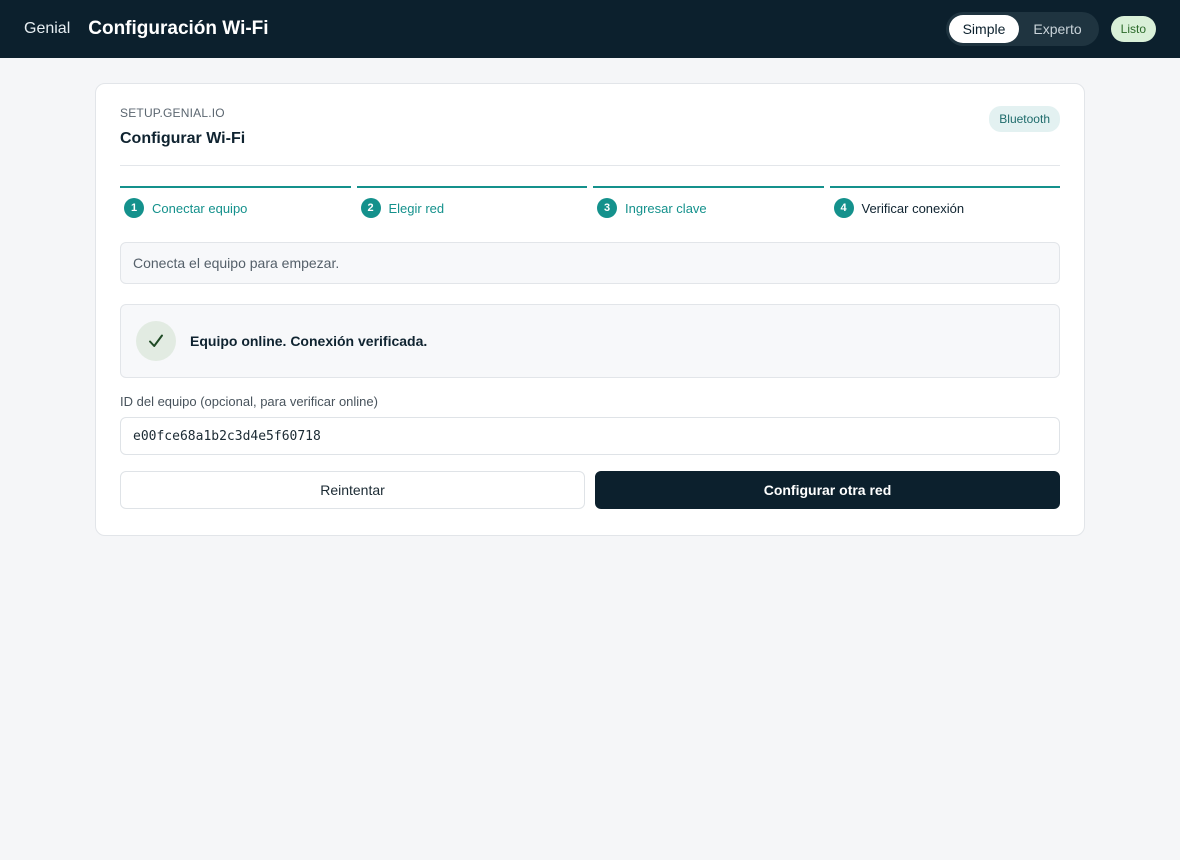 This screenshot has width=1180, height=860. Describe the element at coordinates (471, 202) in the screenshot. I see `step-choose-network: 2 Elegir red` at that location.